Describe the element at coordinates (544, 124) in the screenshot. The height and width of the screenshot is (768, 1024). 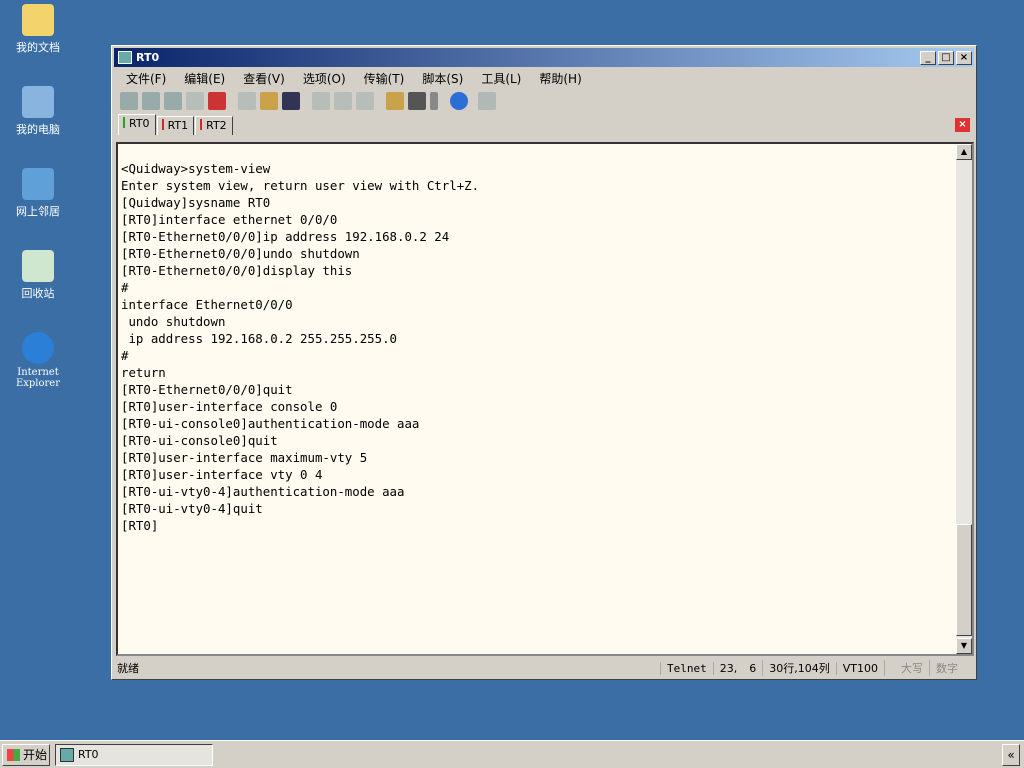
I see `session-tabs: RT0 RT1 RT2 ×` at that location.